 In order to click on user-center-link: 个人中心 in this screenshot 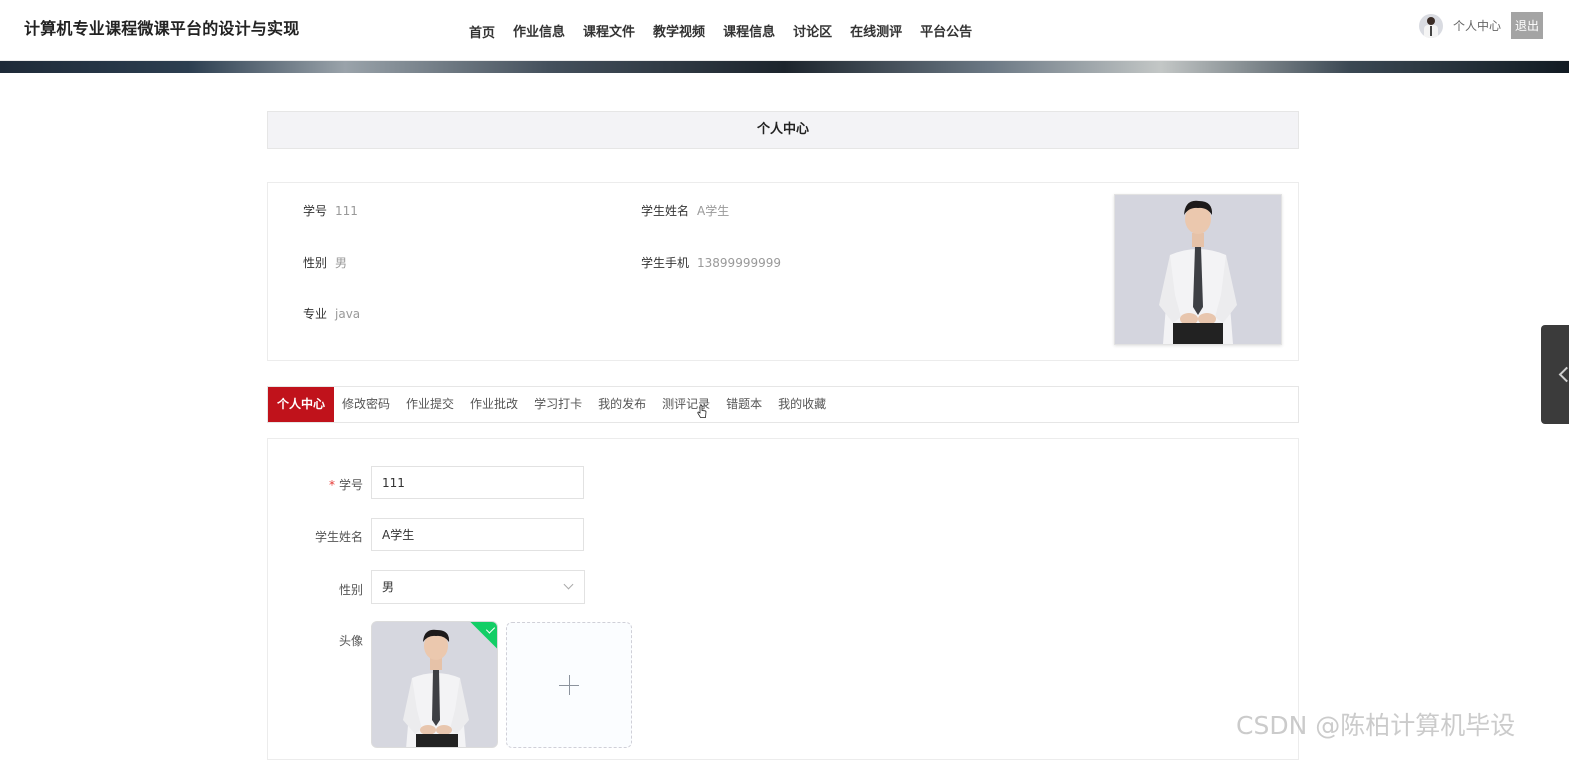, I will do `click(1477, 25)`.